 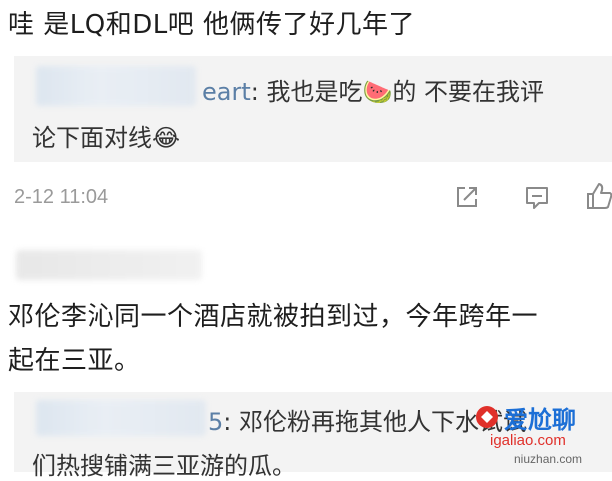 I want to click on share-icon, so click(x=467, y=197).